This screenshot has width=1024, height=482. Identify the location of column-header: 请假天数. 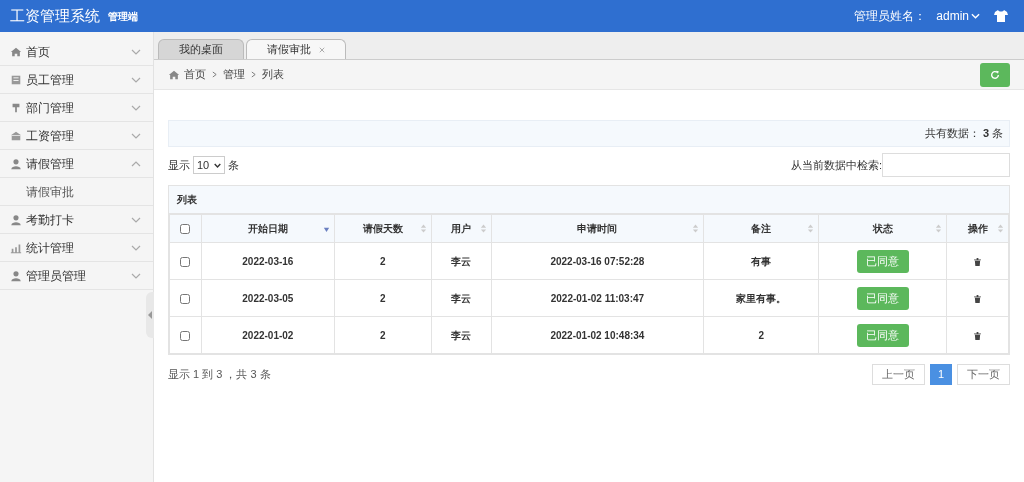
(383, 228).